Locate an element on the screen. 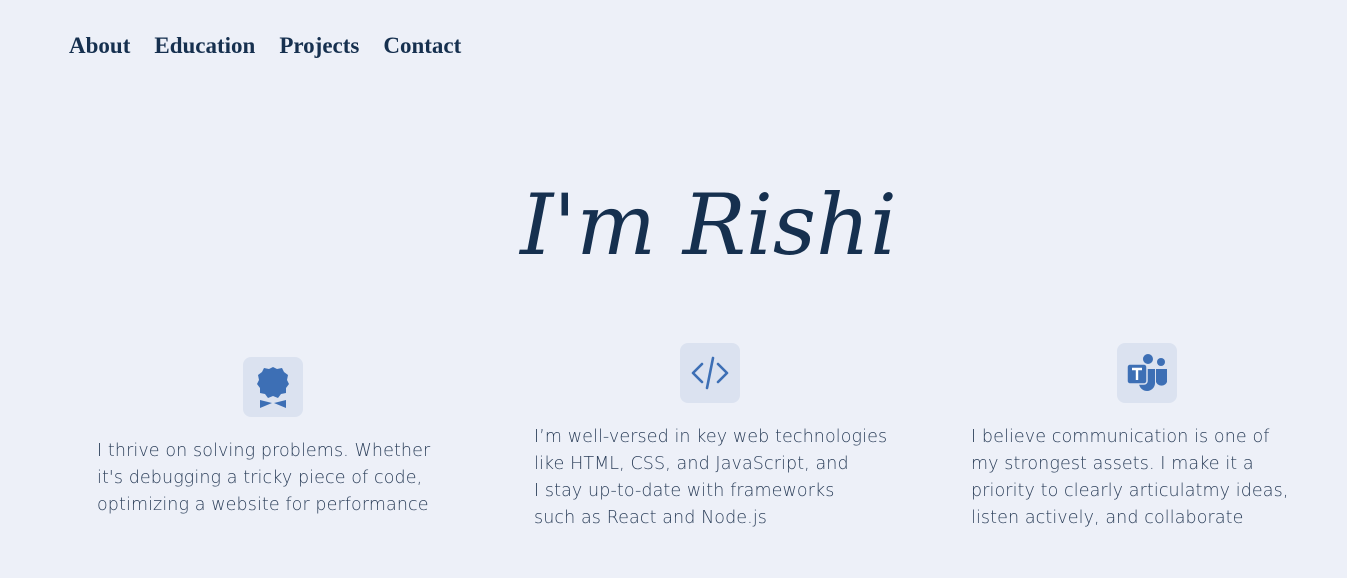 This screenshot has width=1347, height=578. feature-line: priority to clearly articulatmy ideas, is located at coordinates (1130, 491).